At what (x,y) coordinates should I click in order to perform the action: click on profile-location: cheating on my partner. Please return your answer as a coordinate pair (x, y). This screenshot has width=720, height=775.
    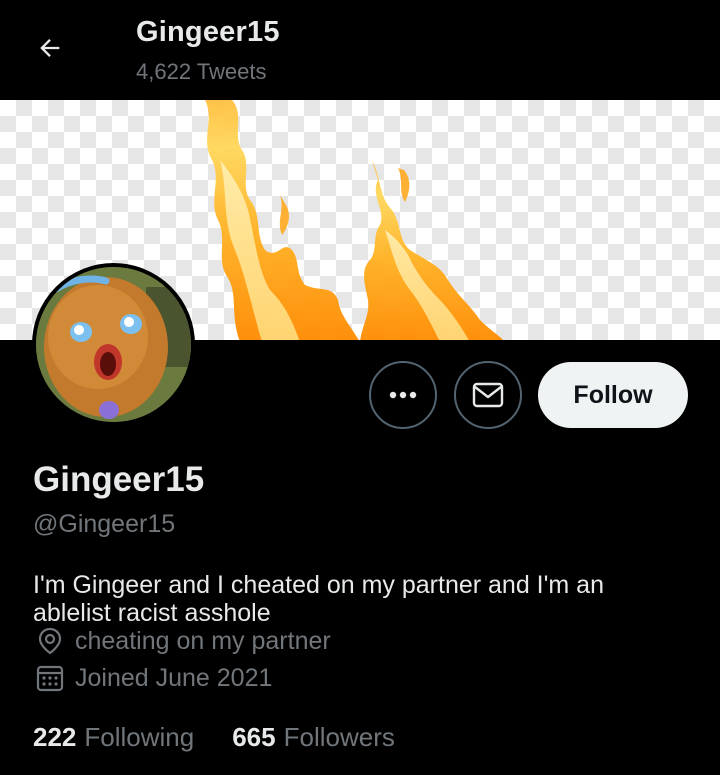
    Looking at the image, I should click on (183, 641).